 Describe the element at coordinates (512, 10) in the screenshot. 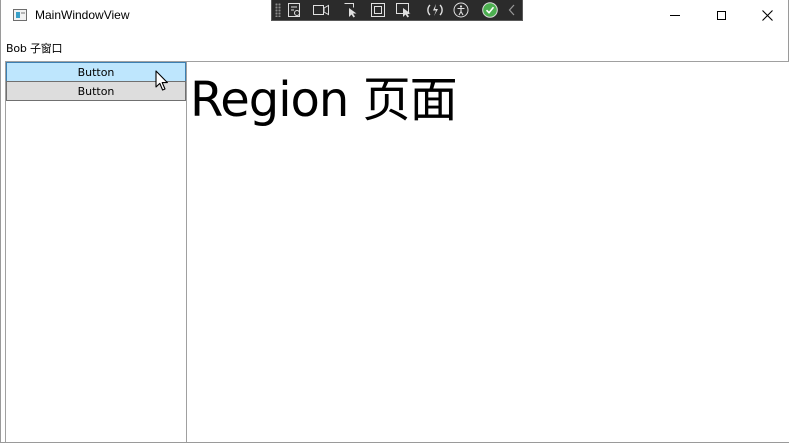

I see `collapse-toolbar-icon` at that location.